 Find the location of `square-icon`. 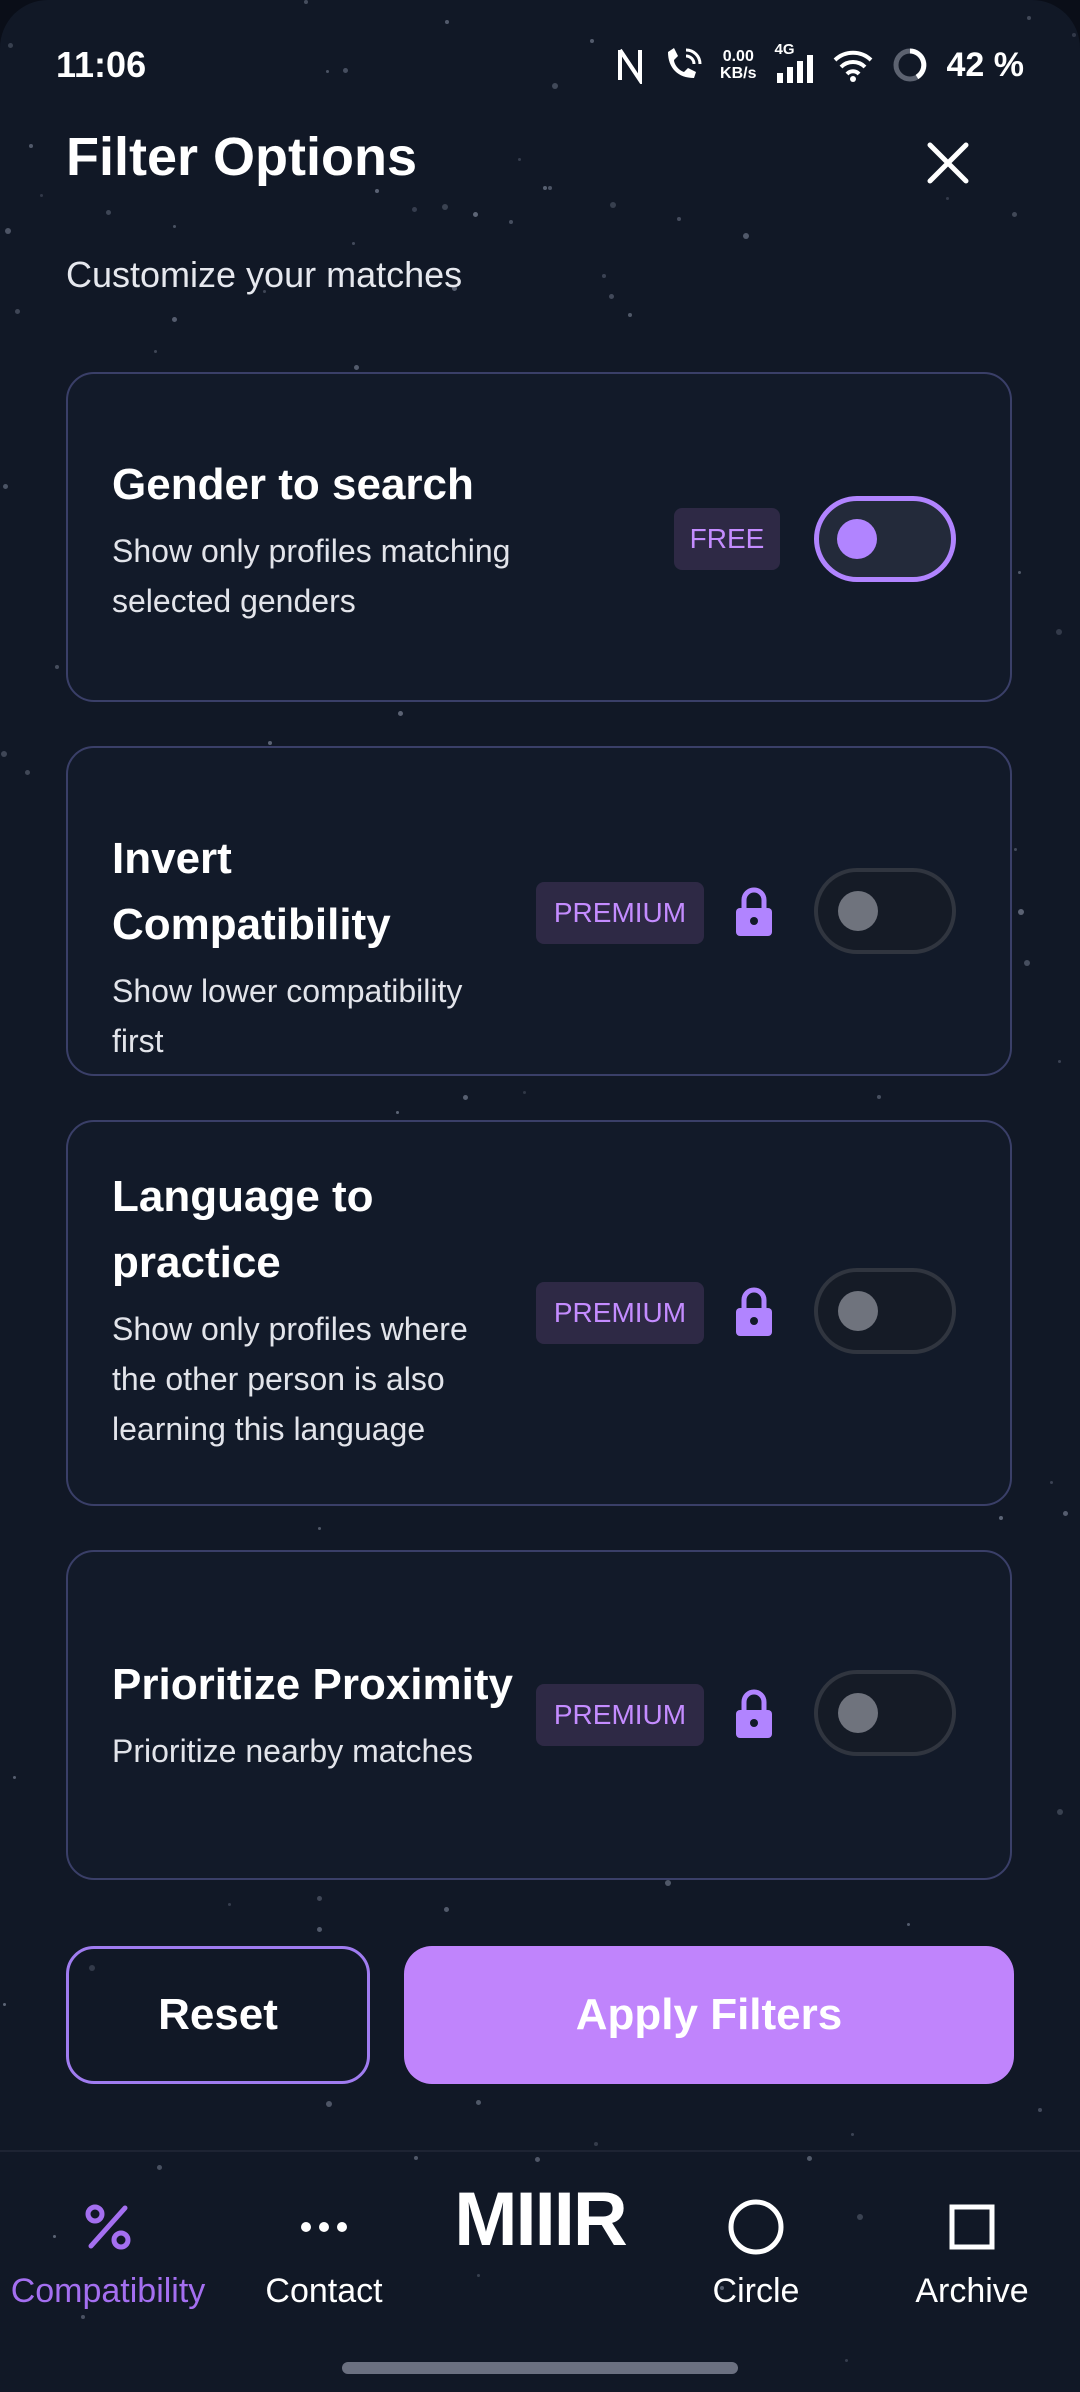

square-icon is located at coordinates (972, 2227).